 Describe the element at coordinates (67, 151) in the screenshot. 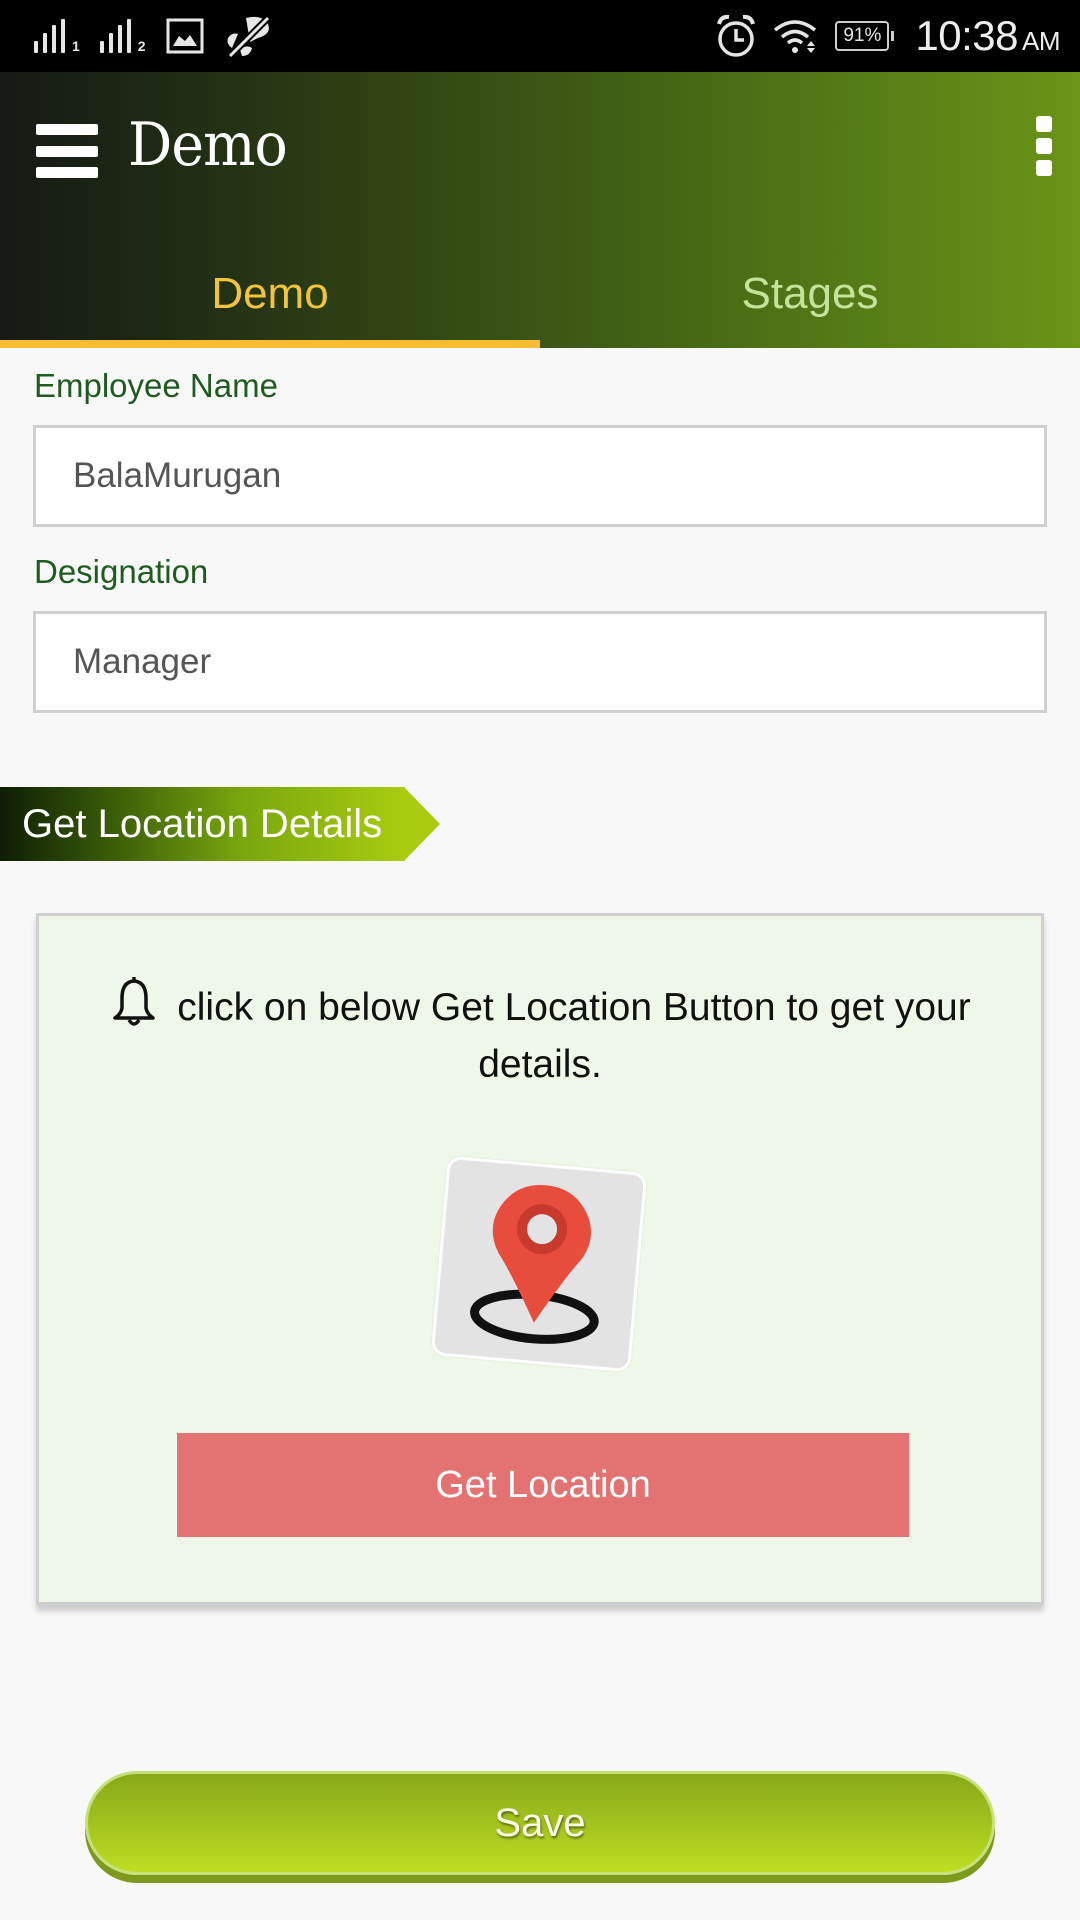

I see `hamburger-icon` at that location.